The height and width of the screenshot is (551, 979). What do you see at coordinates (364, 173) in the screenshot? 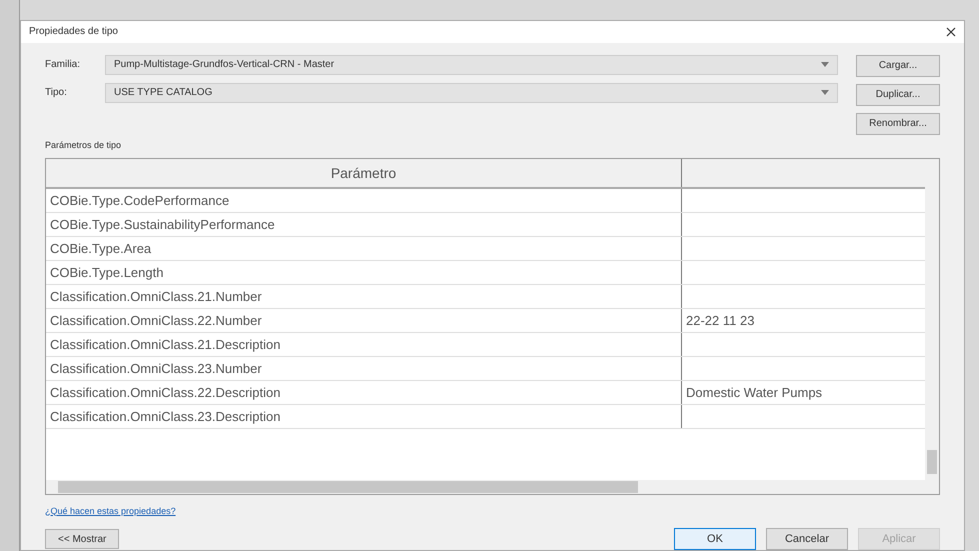
I see `column-header: Parámetro` at bounding box center [364, 173].